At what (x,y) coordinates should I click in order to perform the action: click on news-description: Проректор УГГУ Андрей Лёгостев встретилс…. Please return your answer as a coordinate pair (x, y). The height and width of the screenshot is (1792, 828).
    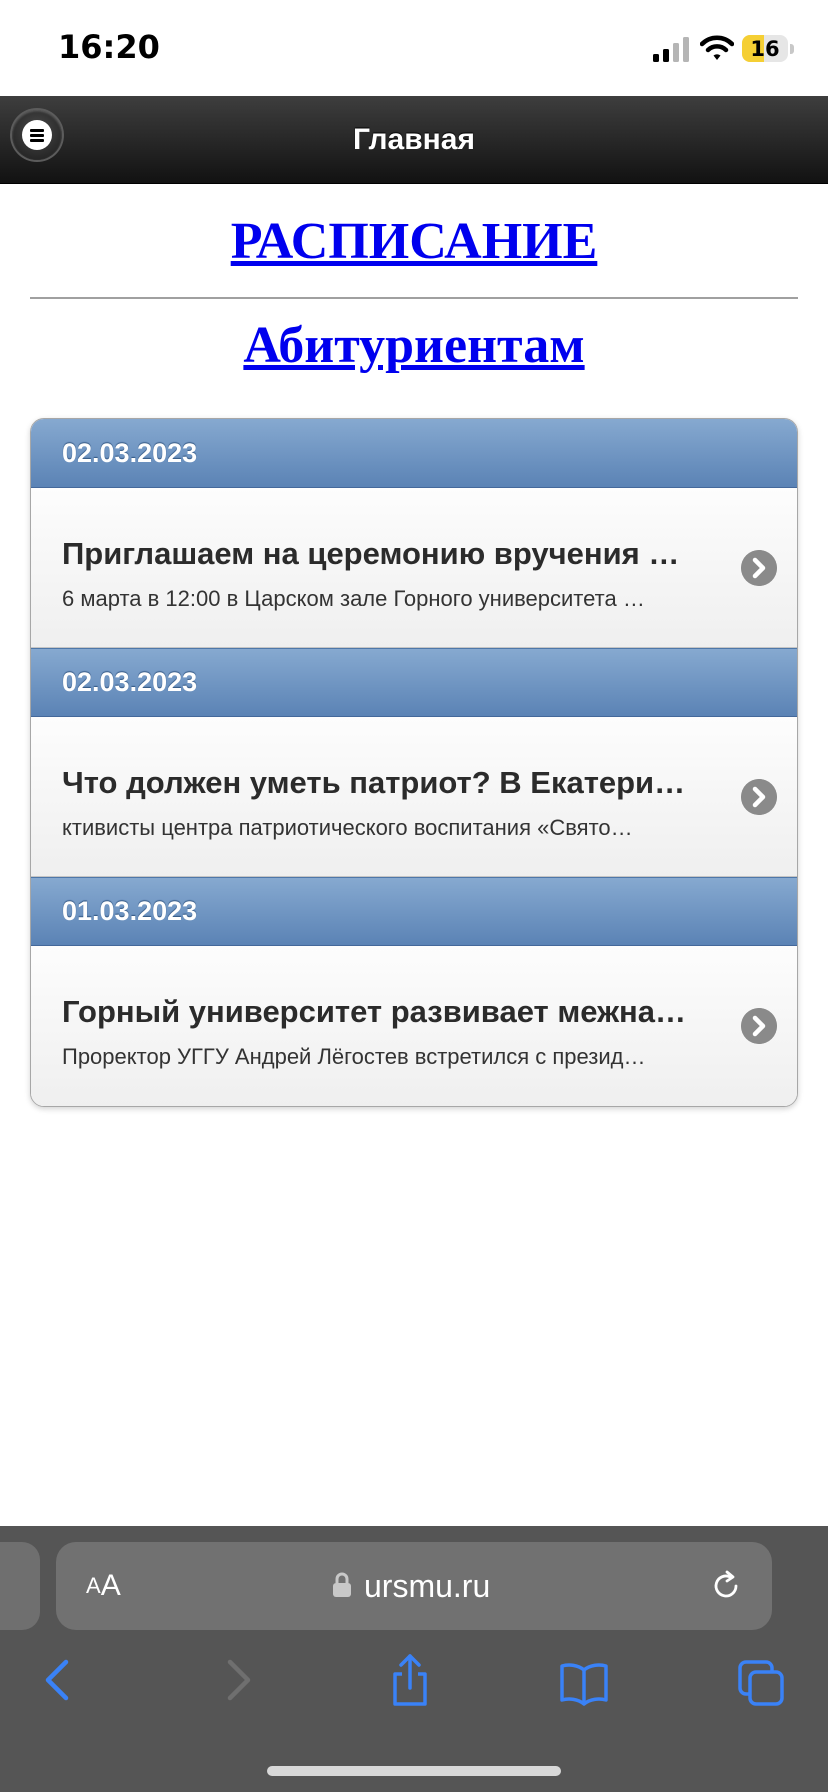
    Looking at the image, I should click on (354, 1056).